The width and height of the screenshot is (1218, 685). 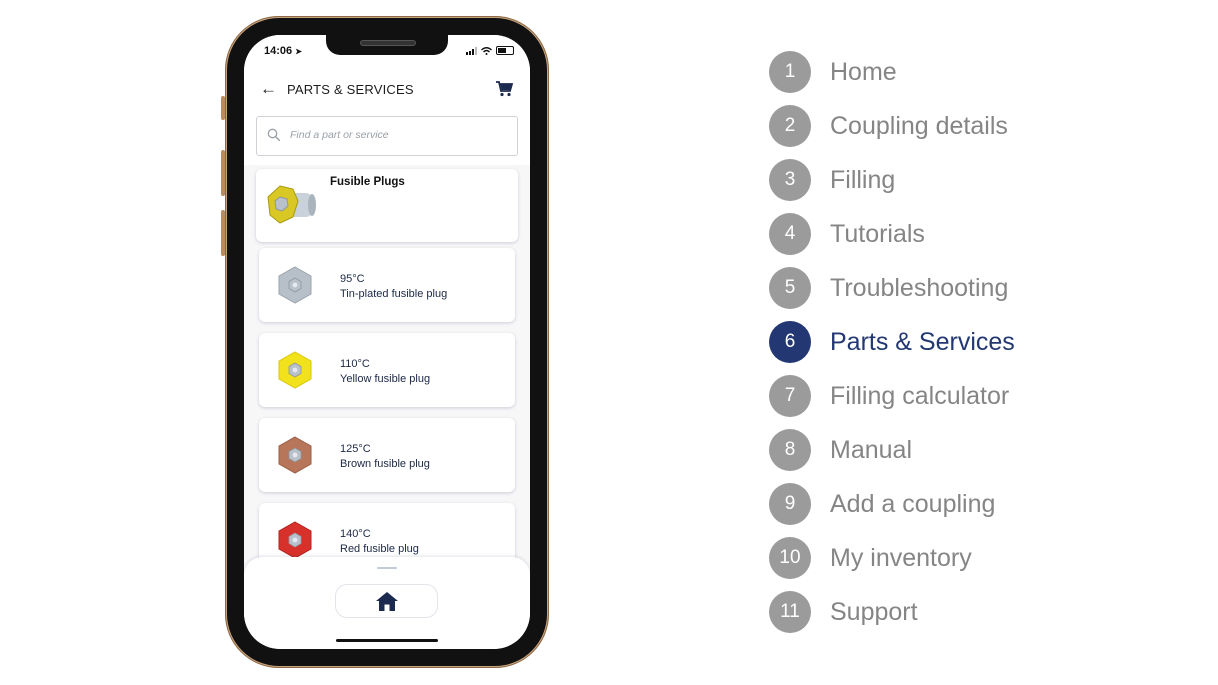 I want to click on legend-item: 3 Filling, so click(x=832, y=180).